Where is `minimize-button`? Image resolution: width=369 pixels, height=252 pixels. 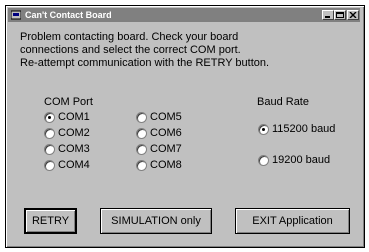 minimize-button is located at coordinates (328, 15).